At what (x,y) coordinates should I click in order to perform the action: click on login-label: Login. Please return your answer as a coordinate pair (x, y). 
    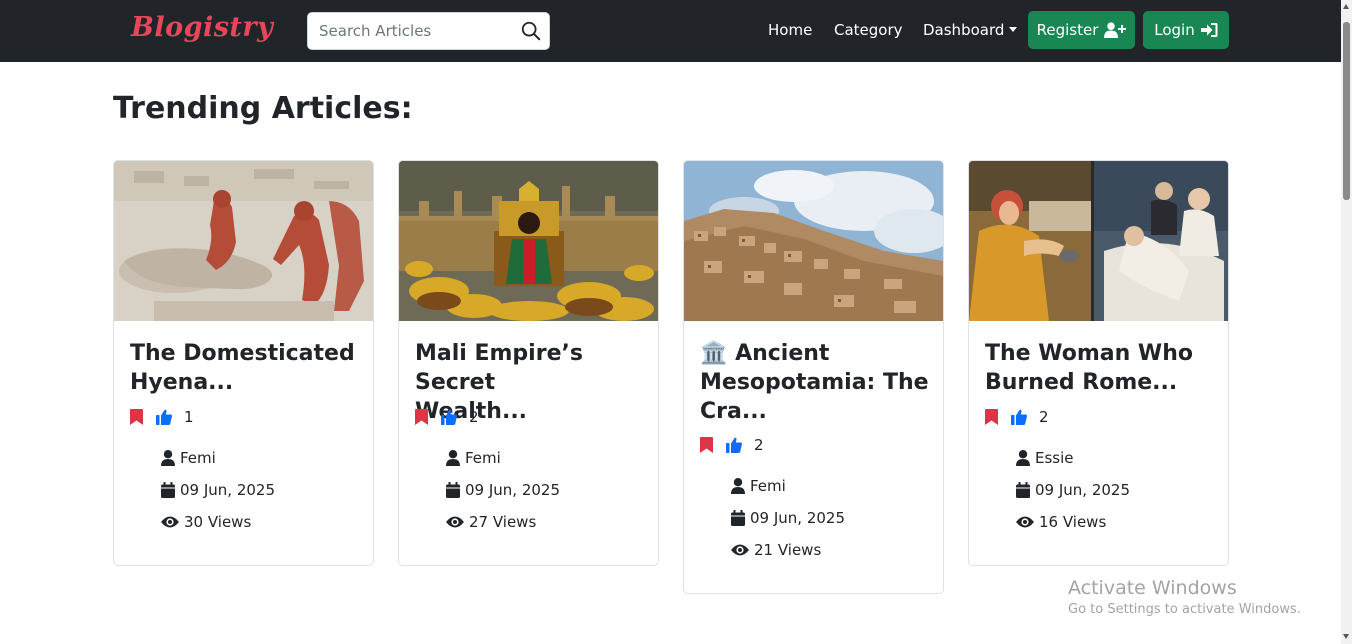
    Looking at the image, I should click on (1174, 30).